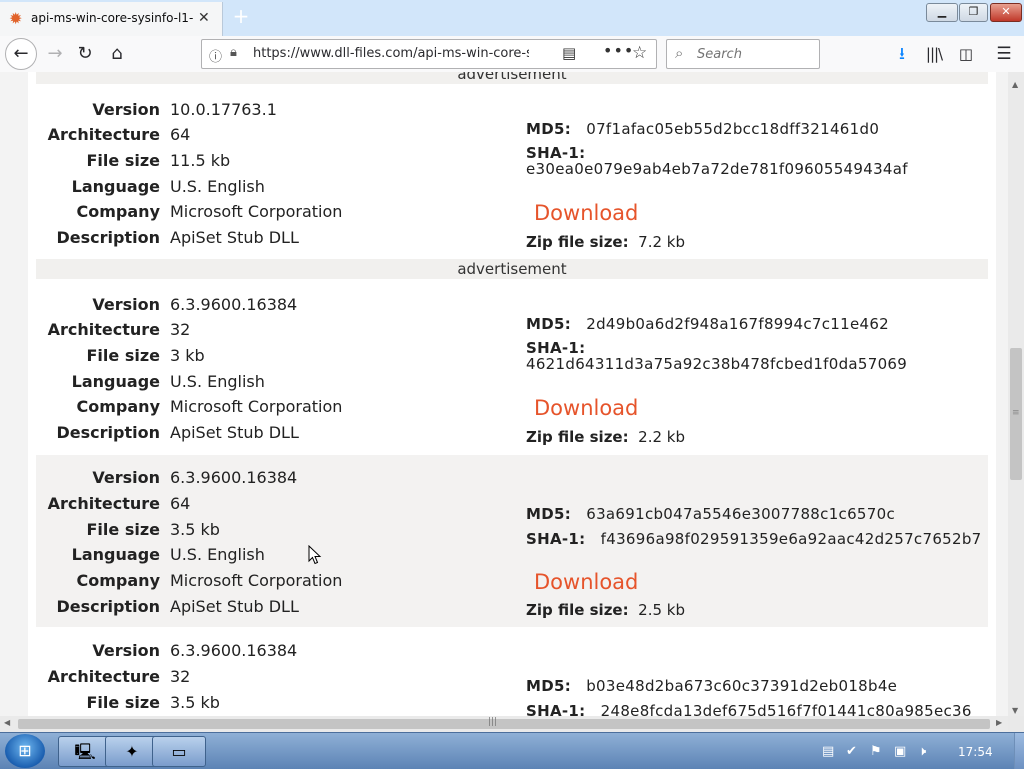 This screenshot has width=1024, height=769. Describe the element at coordinates (195, 529) in the screenshot. I see `file-size-value: 3.5 kb` at that location.